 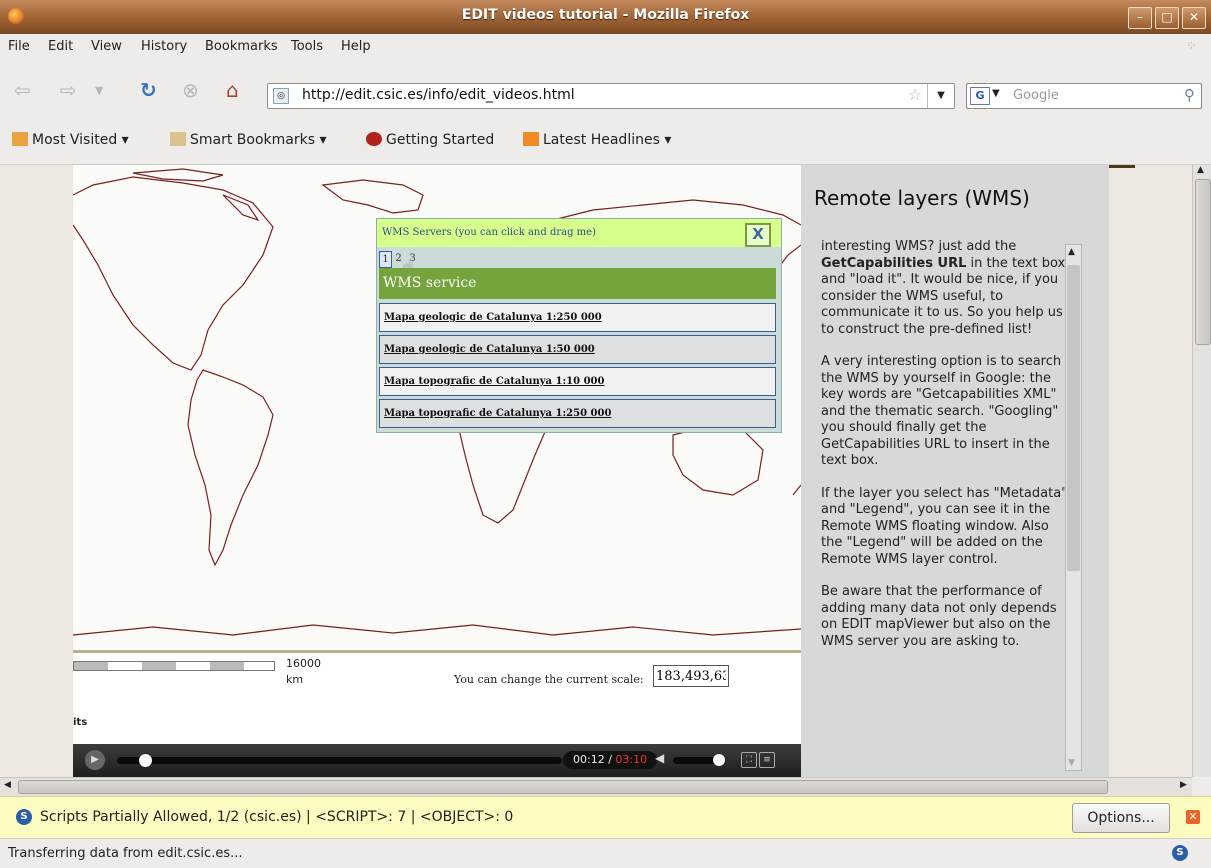 I want to click on menu-list-icon: ≡, so click(x=767, y=760).